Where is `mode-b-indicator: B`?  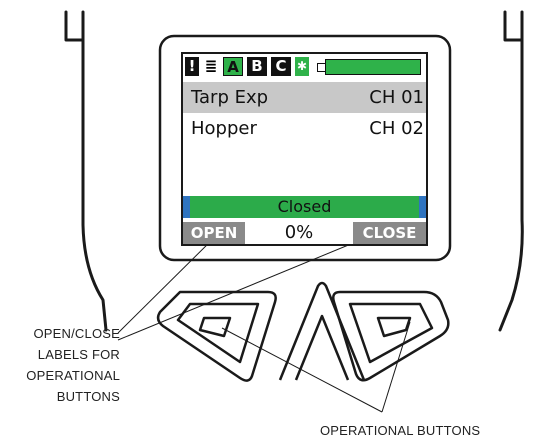
mode-b-indicator: B is located at coordinates (257, 66).